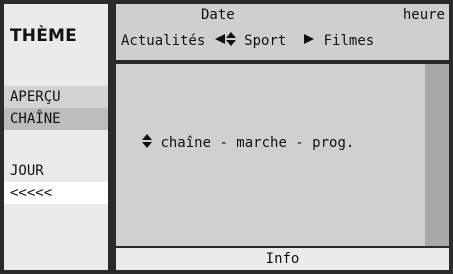 This screenshot has height=274, width=453. What do you see at coordinates (56, 171) in the screenshot?
I see `menu-item-jour: JOUR` at bounding box center [56, 171].